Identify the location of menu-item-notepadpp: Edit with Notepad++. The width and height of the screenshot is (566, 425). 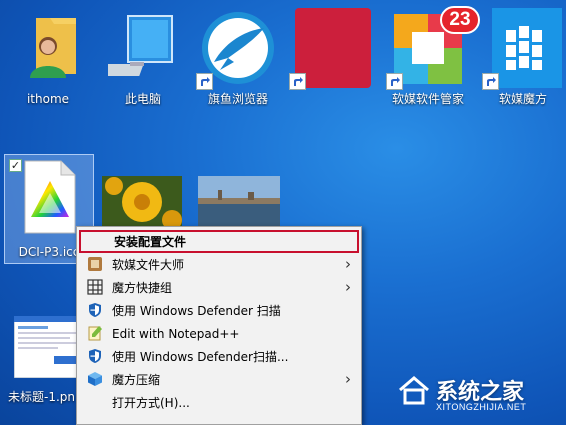
(219, 333).